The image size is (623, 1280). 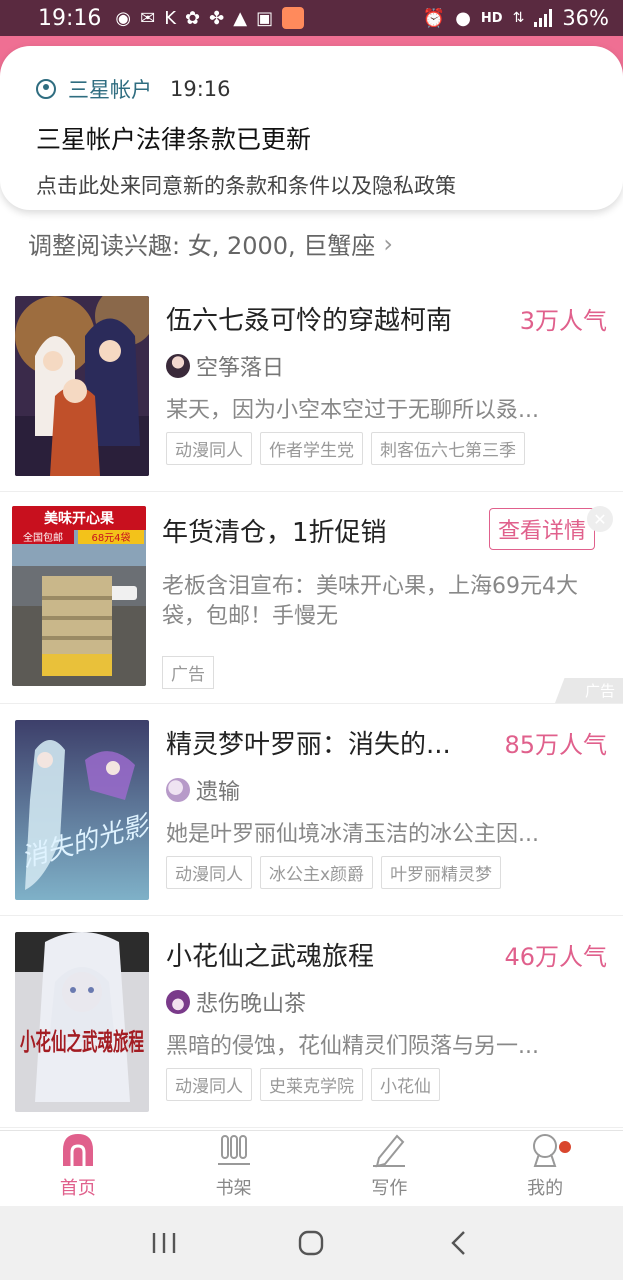 What do you see at coordinates (234, 1168) in the screenshot?
I see `tab-bookshelf: 书架` at bounding box center [234, 1168].